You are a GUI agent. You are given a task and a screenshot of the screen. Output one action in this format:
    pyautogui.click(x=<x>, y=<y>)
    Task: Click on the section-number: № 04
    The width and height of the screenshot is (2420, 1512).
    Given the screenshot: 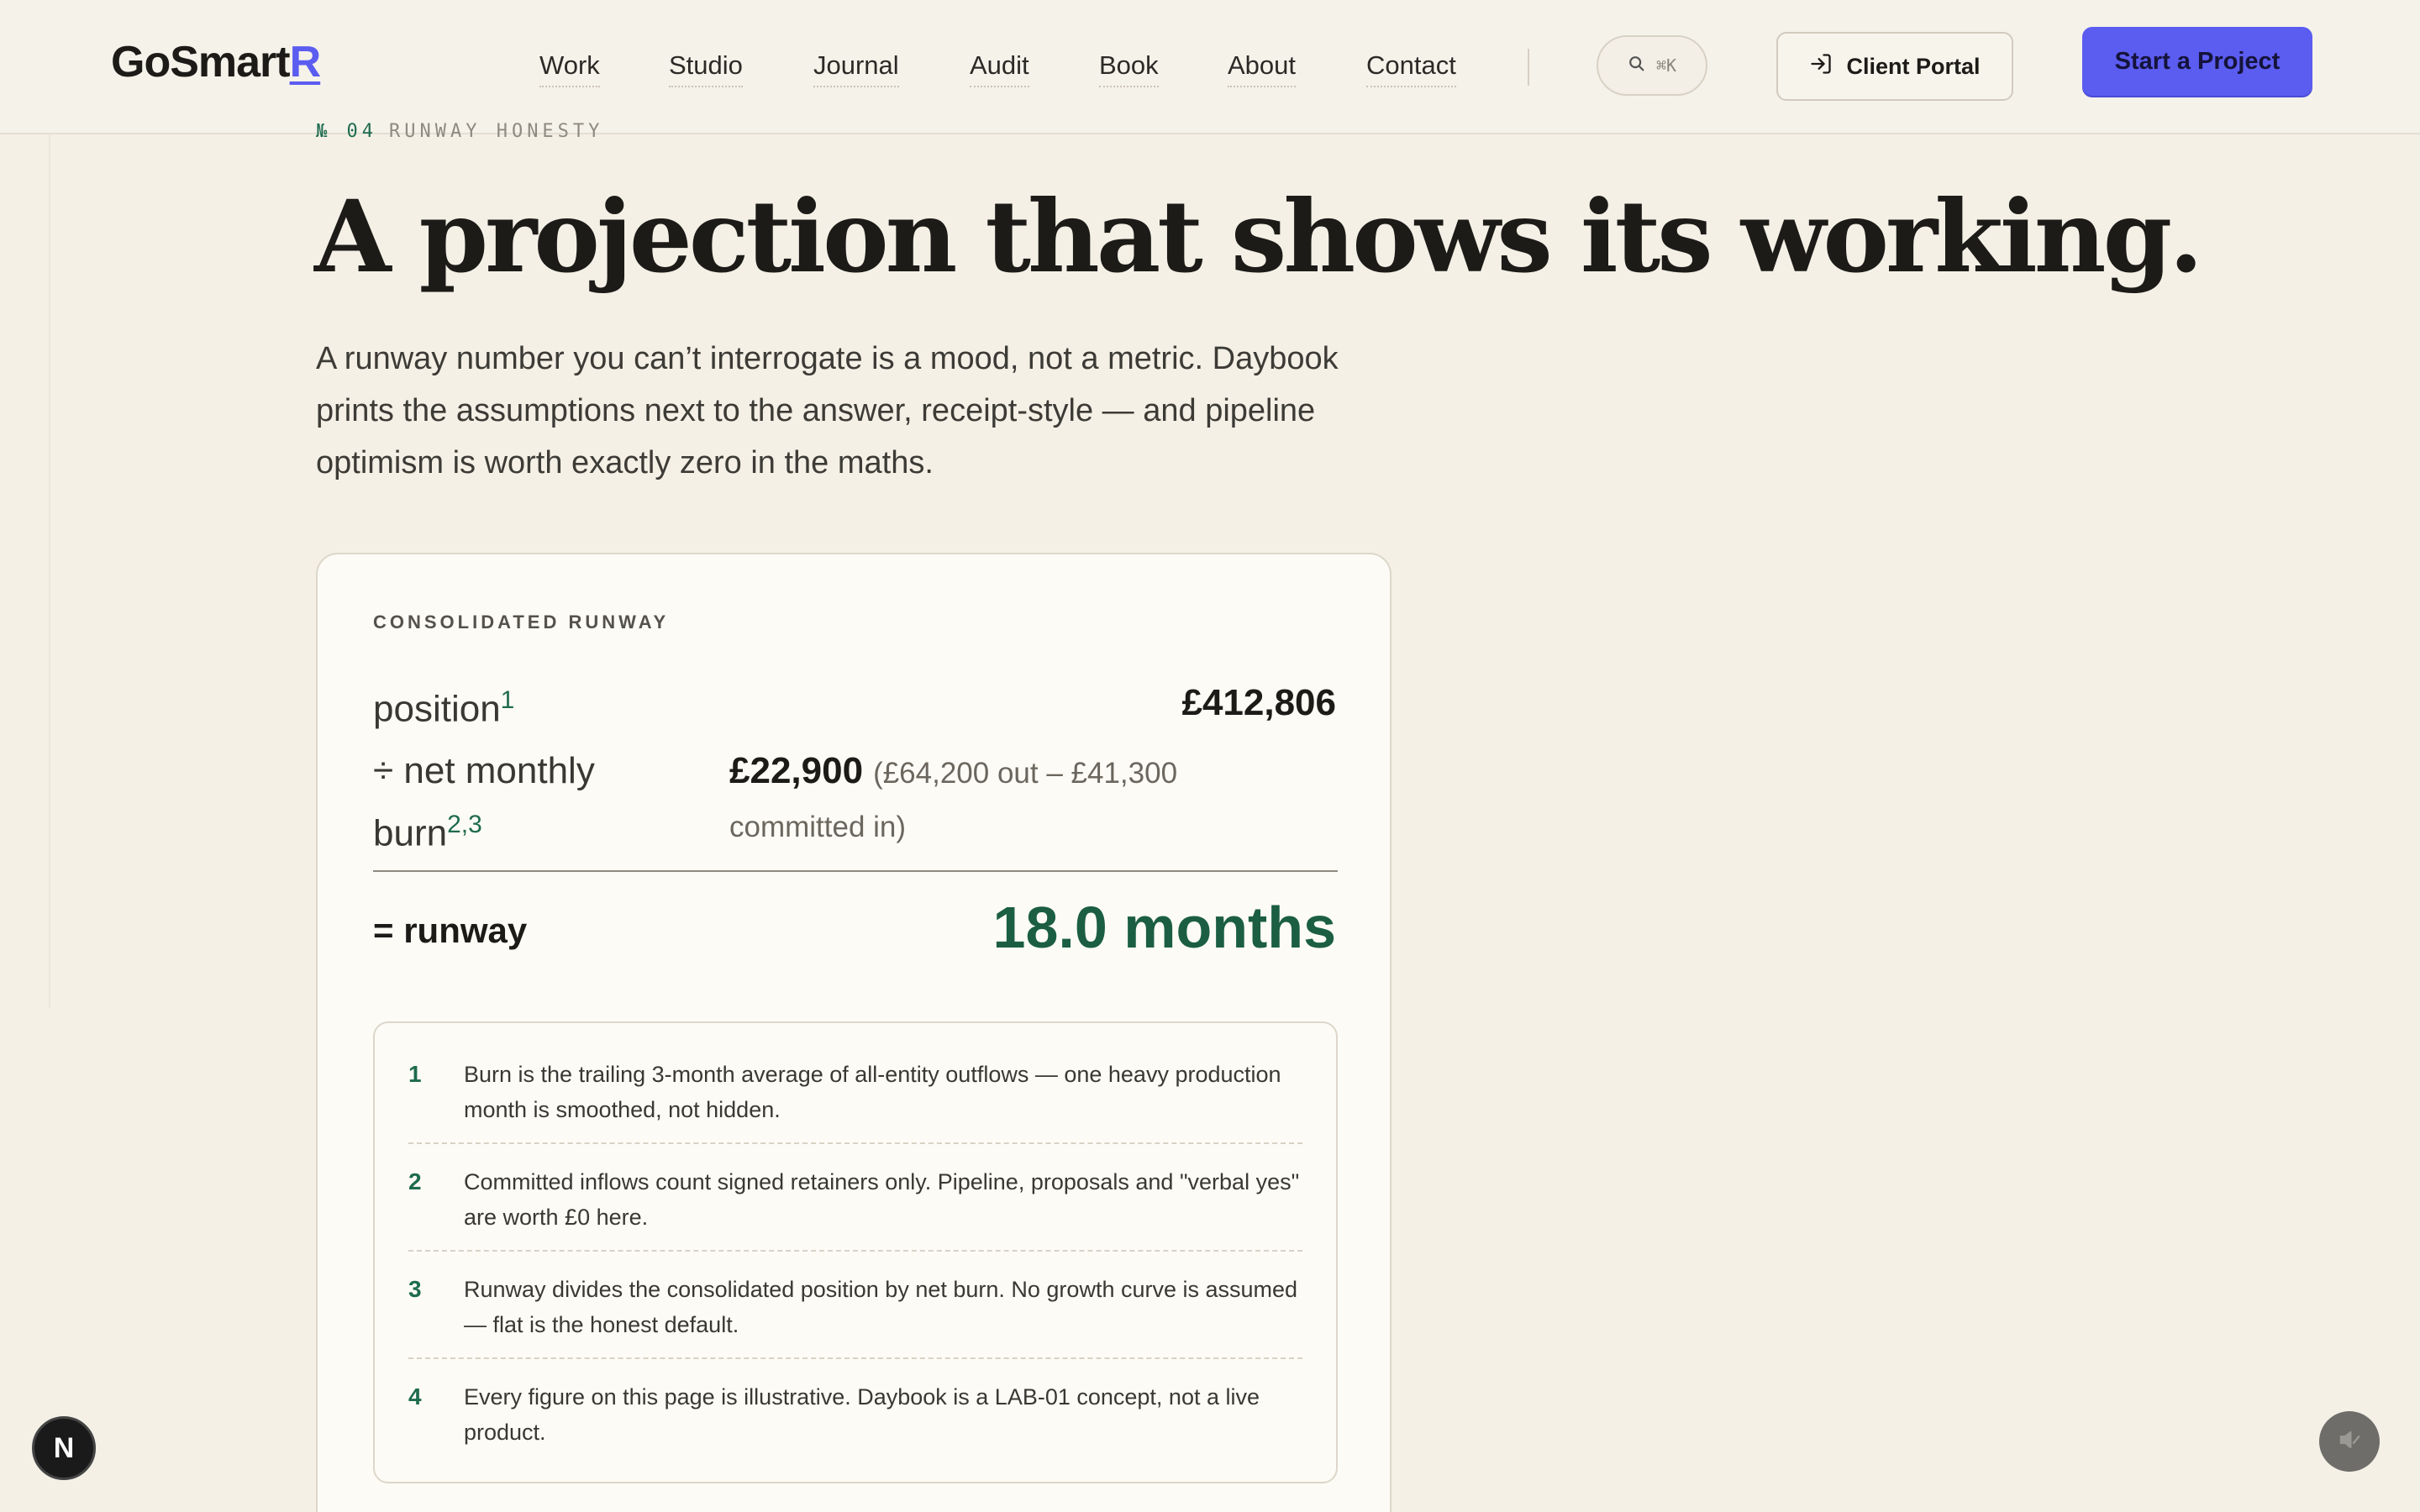 What is the action you would take?
    pyautogui.click(x=346, y=131)
    